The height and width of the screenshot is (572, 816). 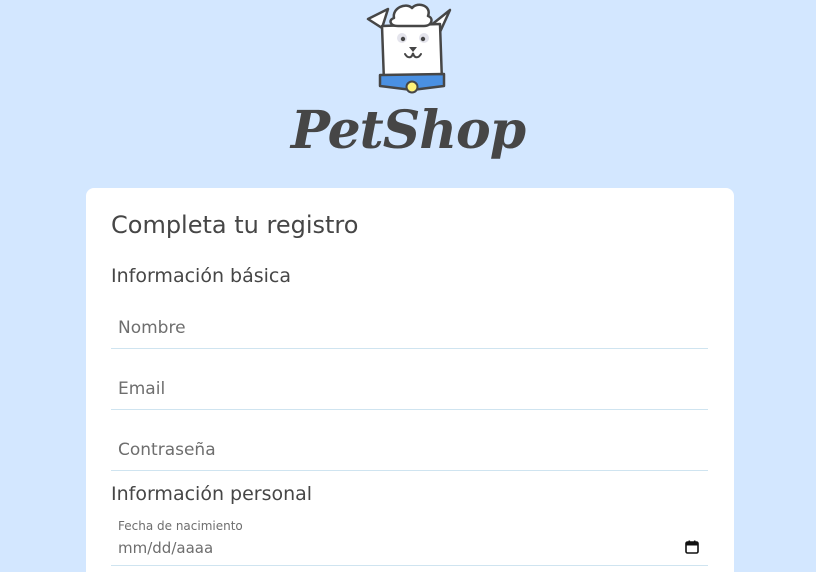 What do you see at coordinates (201, 276) in the screenshot?
I see `basic-info-heading: Información básica` at bounding box center [201, 276].